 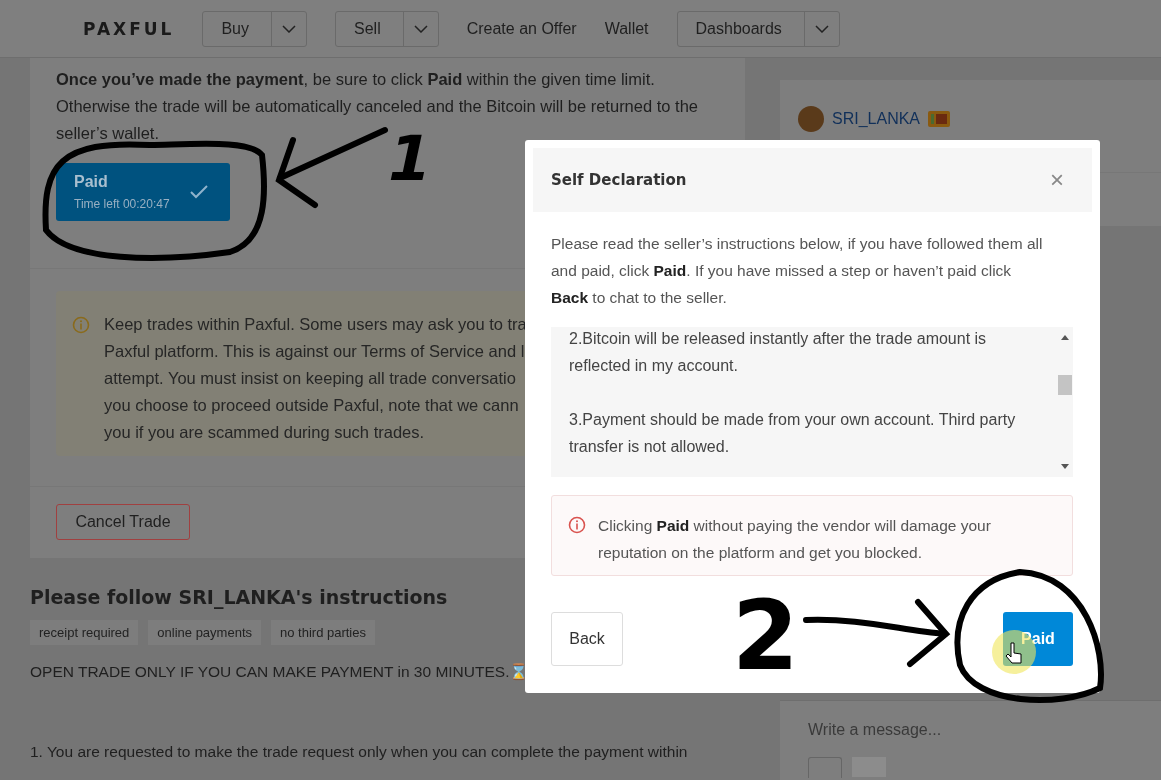 I want to click on alert-icon, so click(x=577, y=525).